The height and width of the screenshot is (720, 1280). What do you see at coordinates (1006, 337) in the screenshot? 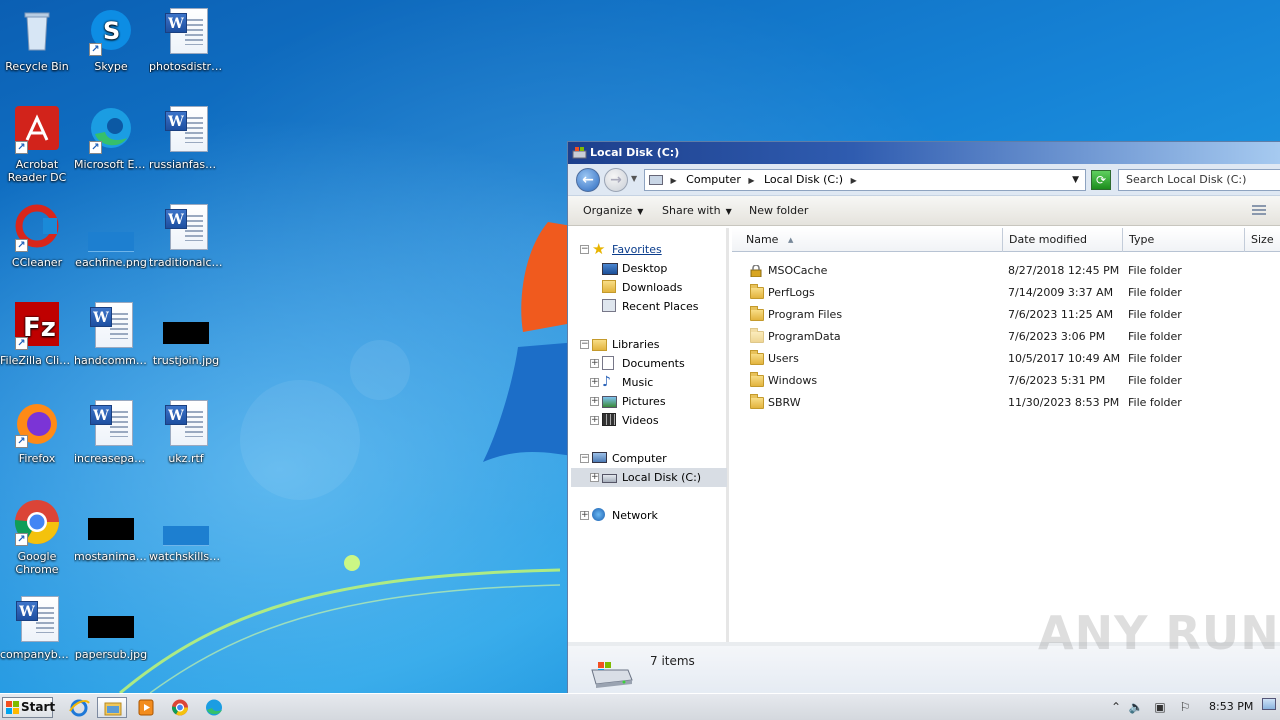
I see `table-row: ProgramData 7/6/2023 3:06 PM File folder` at bounding box center [1006, 337].